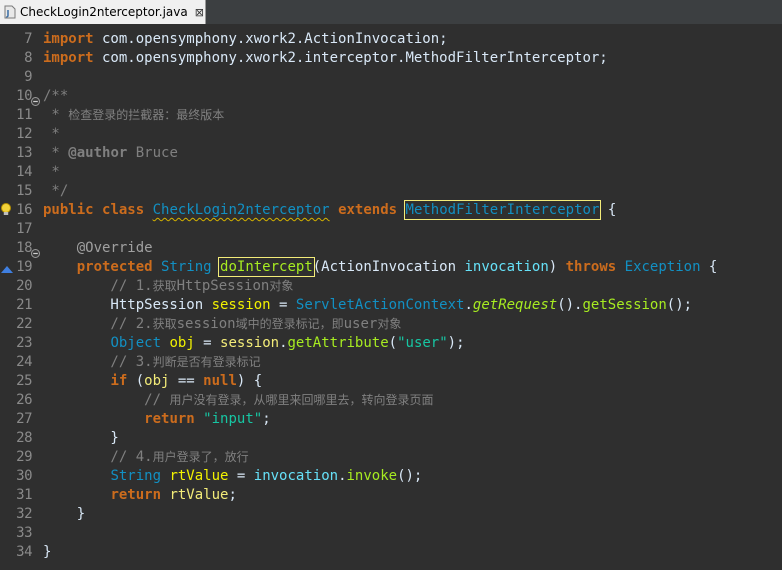  What do you see at coordinates (391, 324) in the screenshot?
I see `code-line: 22 // 2.获取session域中的登录标记，即user对象` at bounding box center [391, 324].